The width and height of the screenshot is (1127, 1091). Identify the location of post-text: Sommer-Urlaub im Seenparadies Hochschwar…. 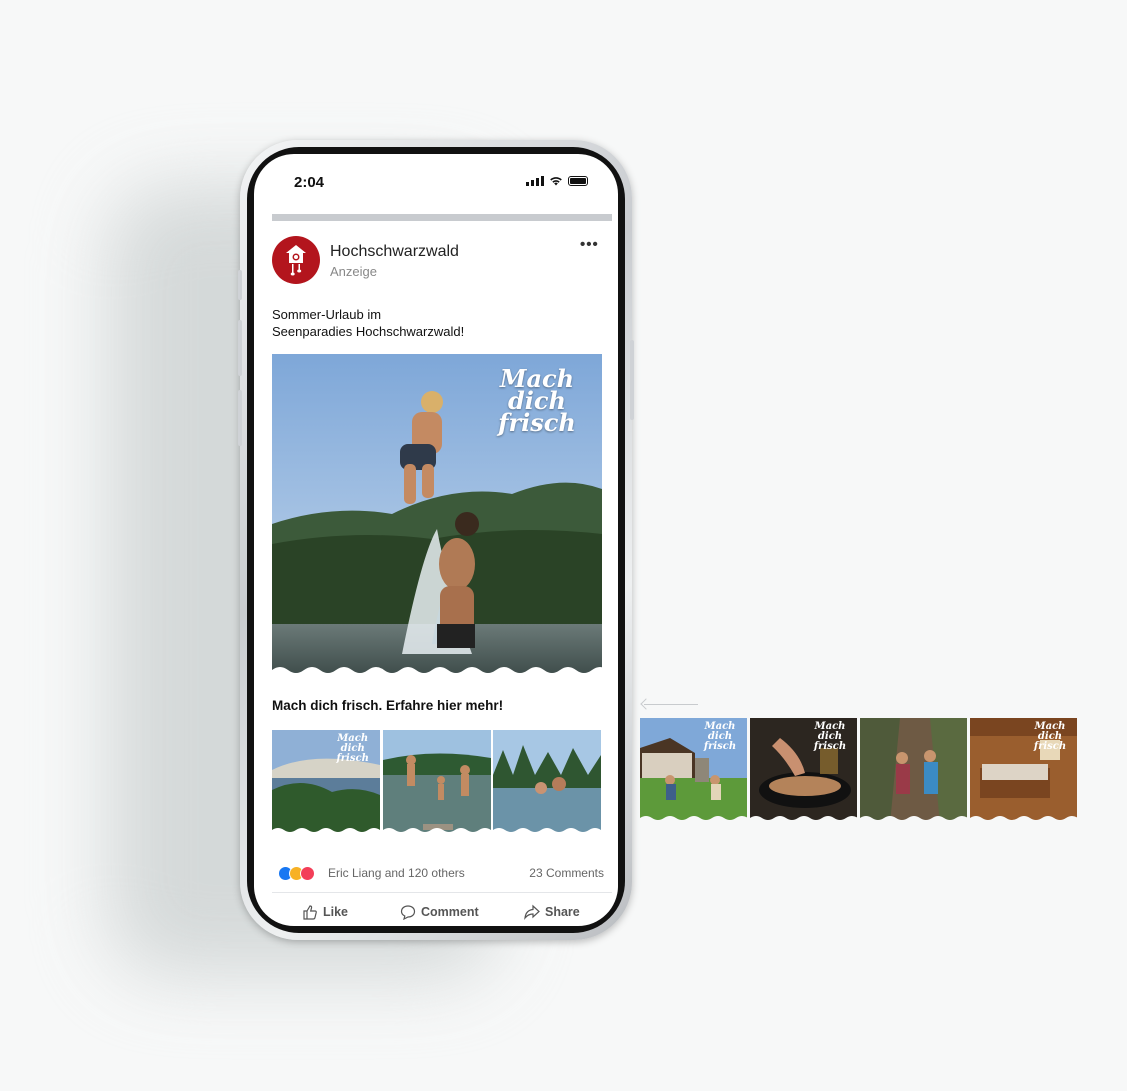
(437, 323).